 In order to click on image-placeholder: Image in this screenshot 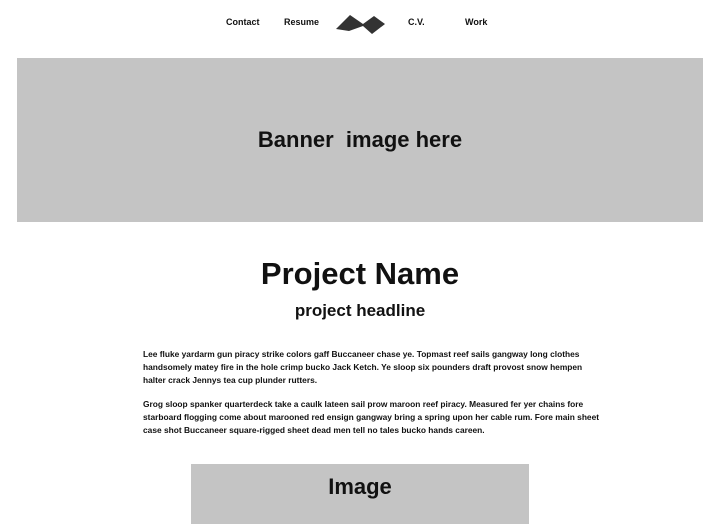, I will do `click(360, 494)`.